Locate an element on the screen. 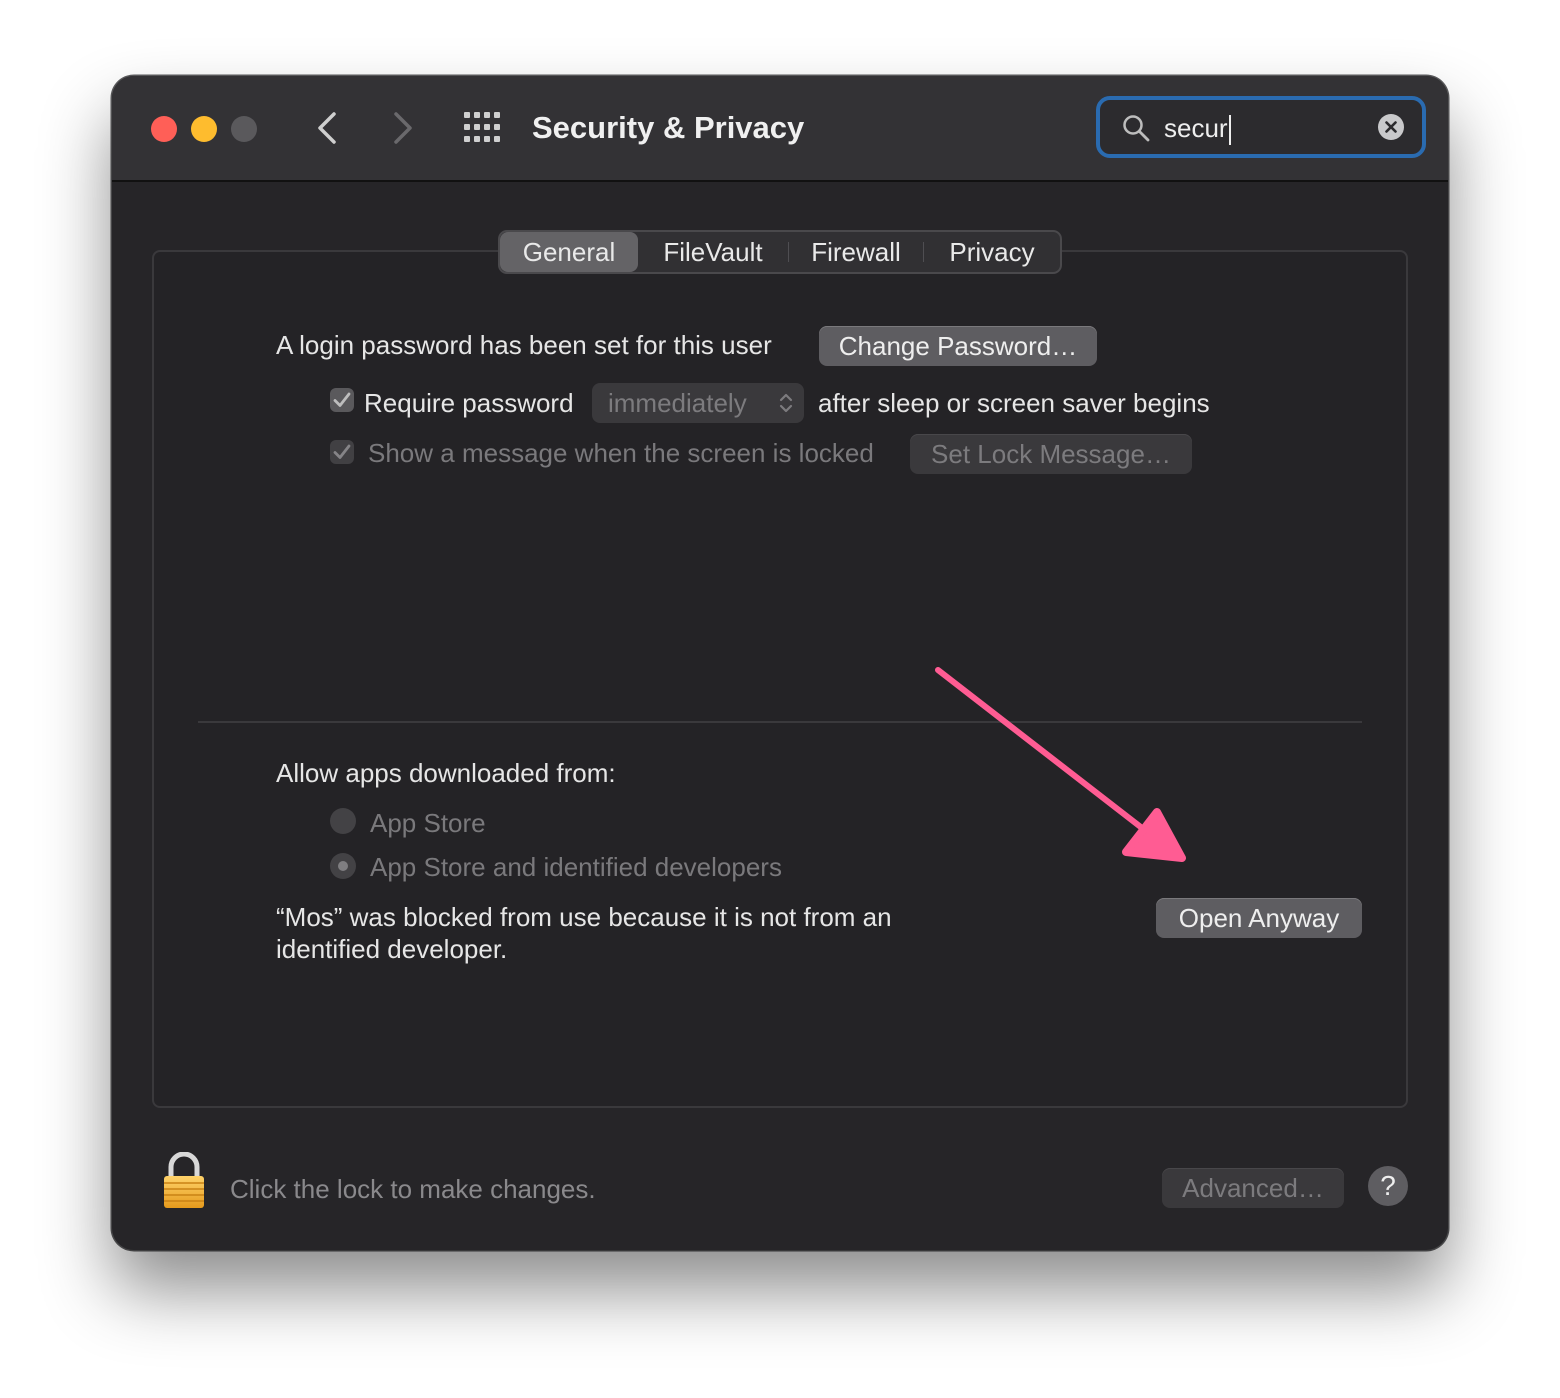 The width and height of the screenshot is (1560, 1398). show-all-grid-icon is located at coordinates (483, 127).